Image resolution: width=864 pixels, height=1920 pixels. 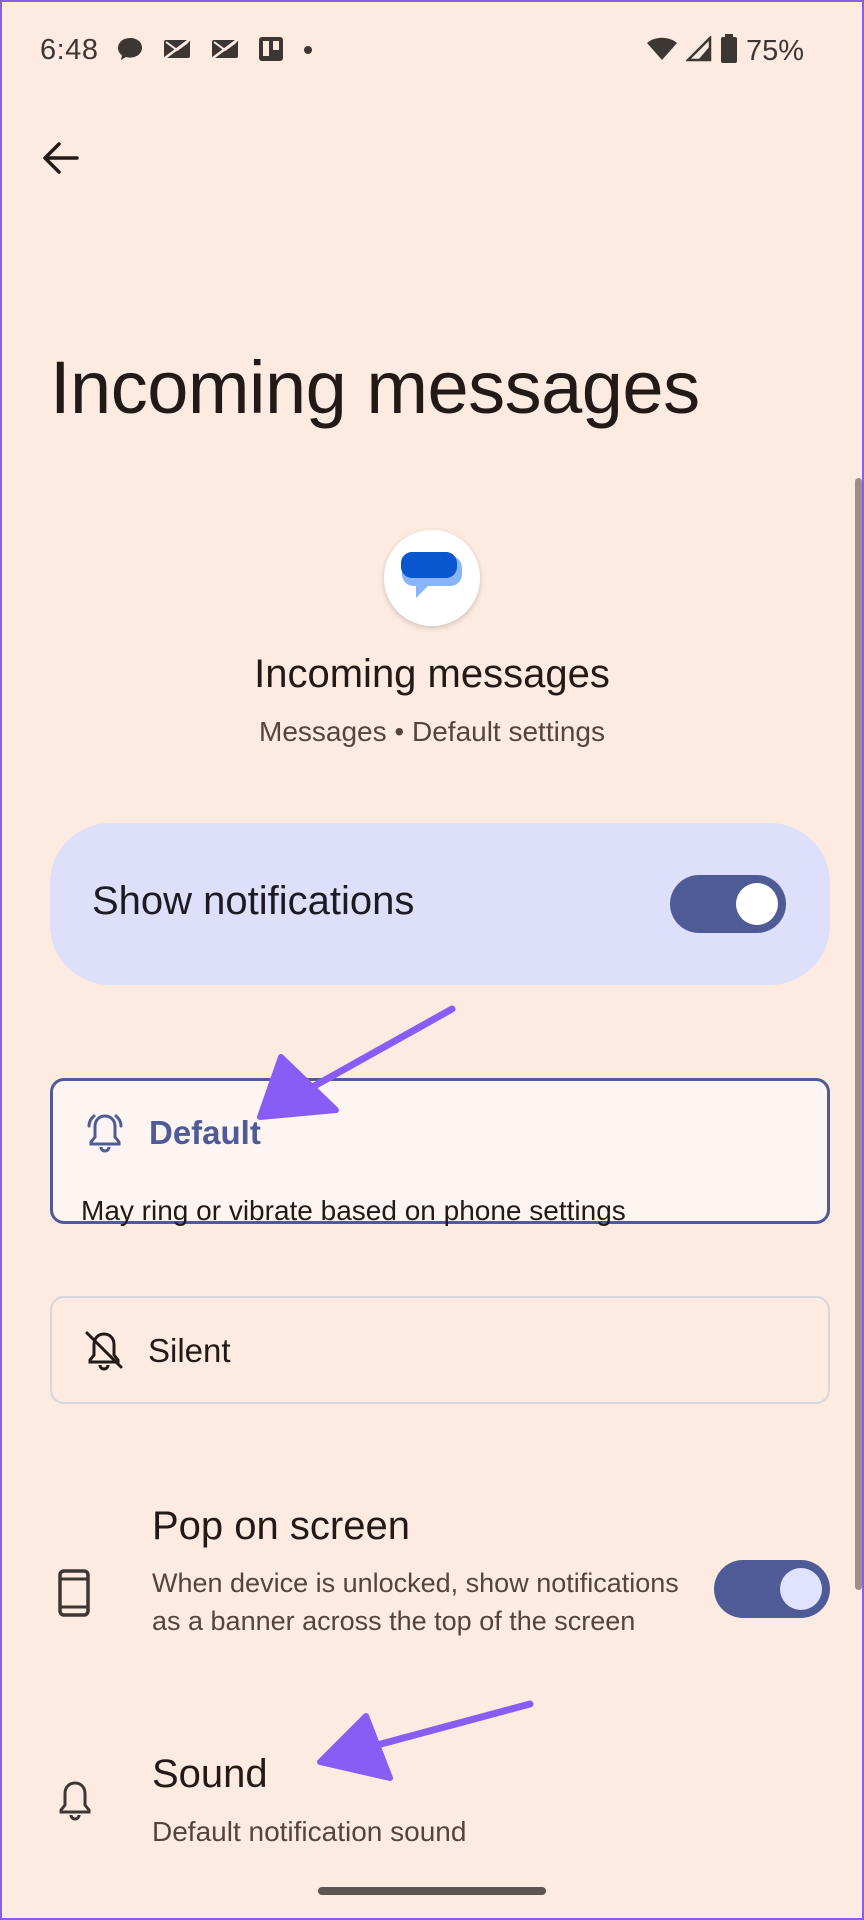 What do you see at coordinates (395, 1393) in the screenshot?
I see `annotation-arrows` at bounding box center [395, 1393].